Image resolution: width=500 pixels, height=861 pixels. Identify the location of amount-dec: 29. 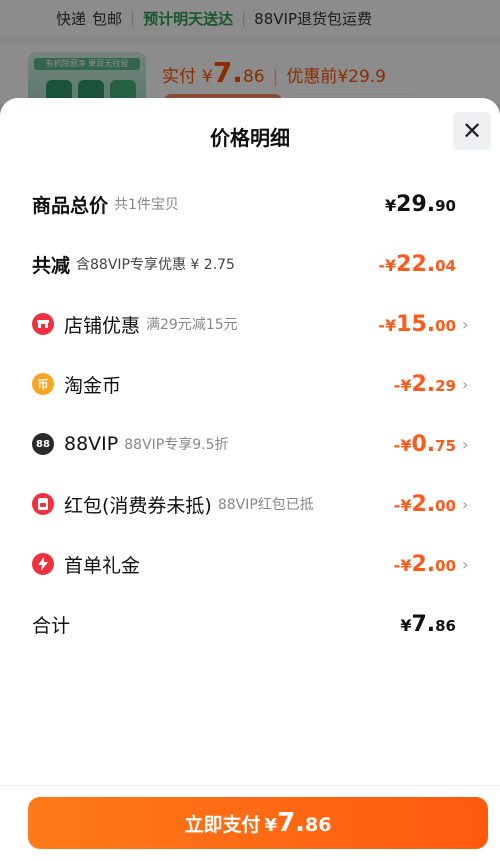
(445, 385).